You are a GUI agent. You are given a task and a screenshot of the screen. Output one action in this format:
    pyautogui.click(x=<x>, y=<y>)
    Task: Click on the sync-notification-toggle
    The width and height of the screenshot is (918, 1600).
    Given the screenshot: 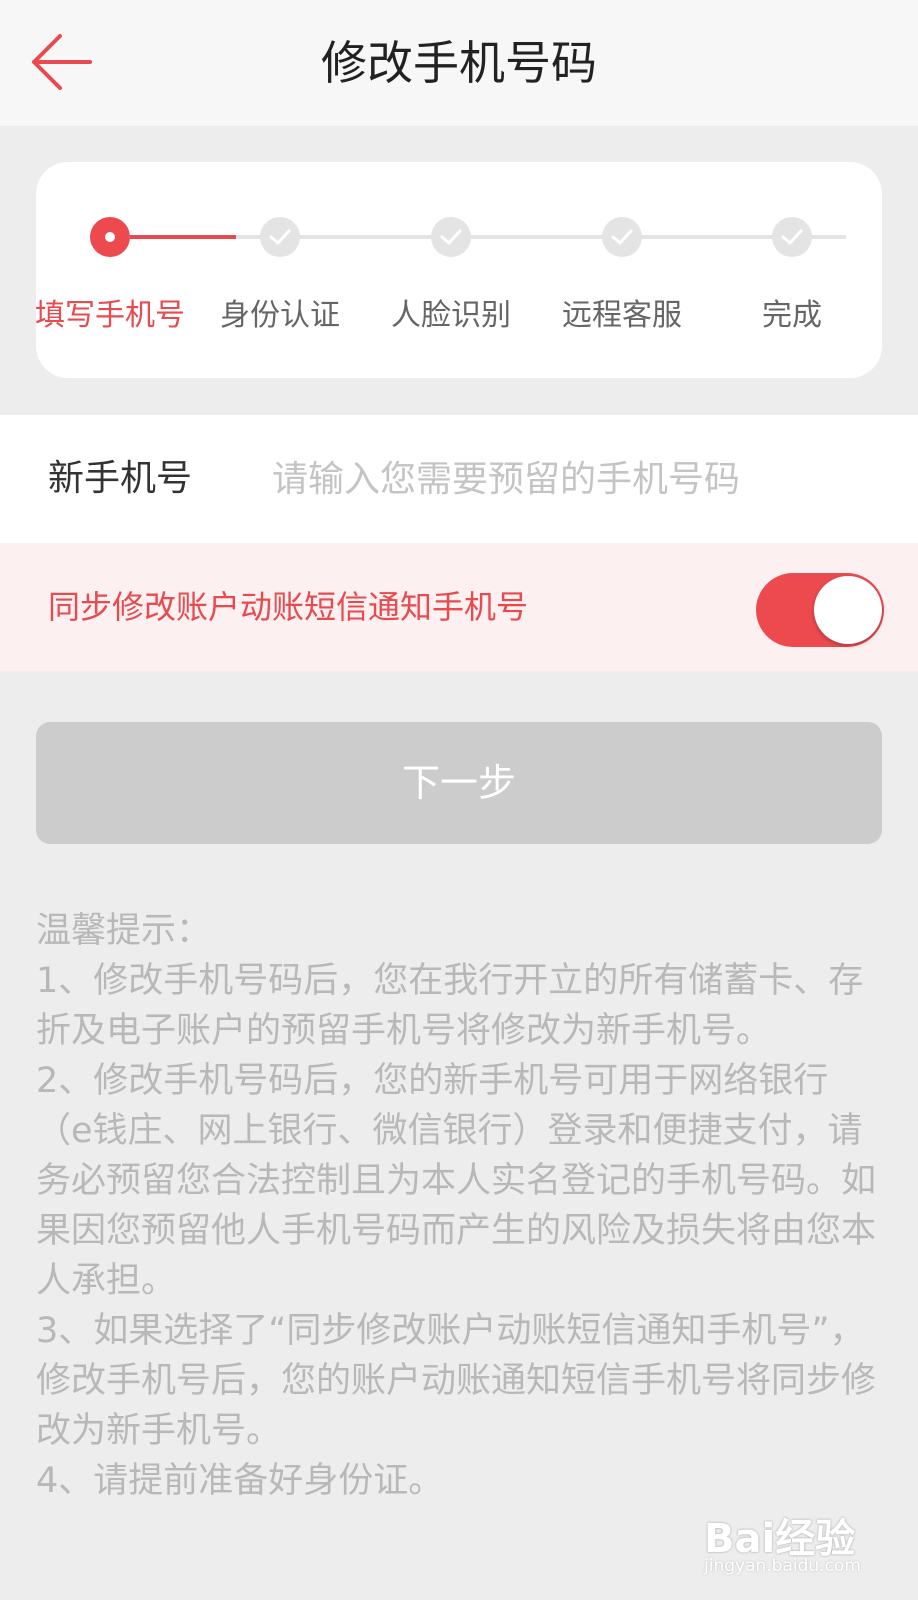 What is the action you would take?
    pyautogui.click(x=820, y=610)
    